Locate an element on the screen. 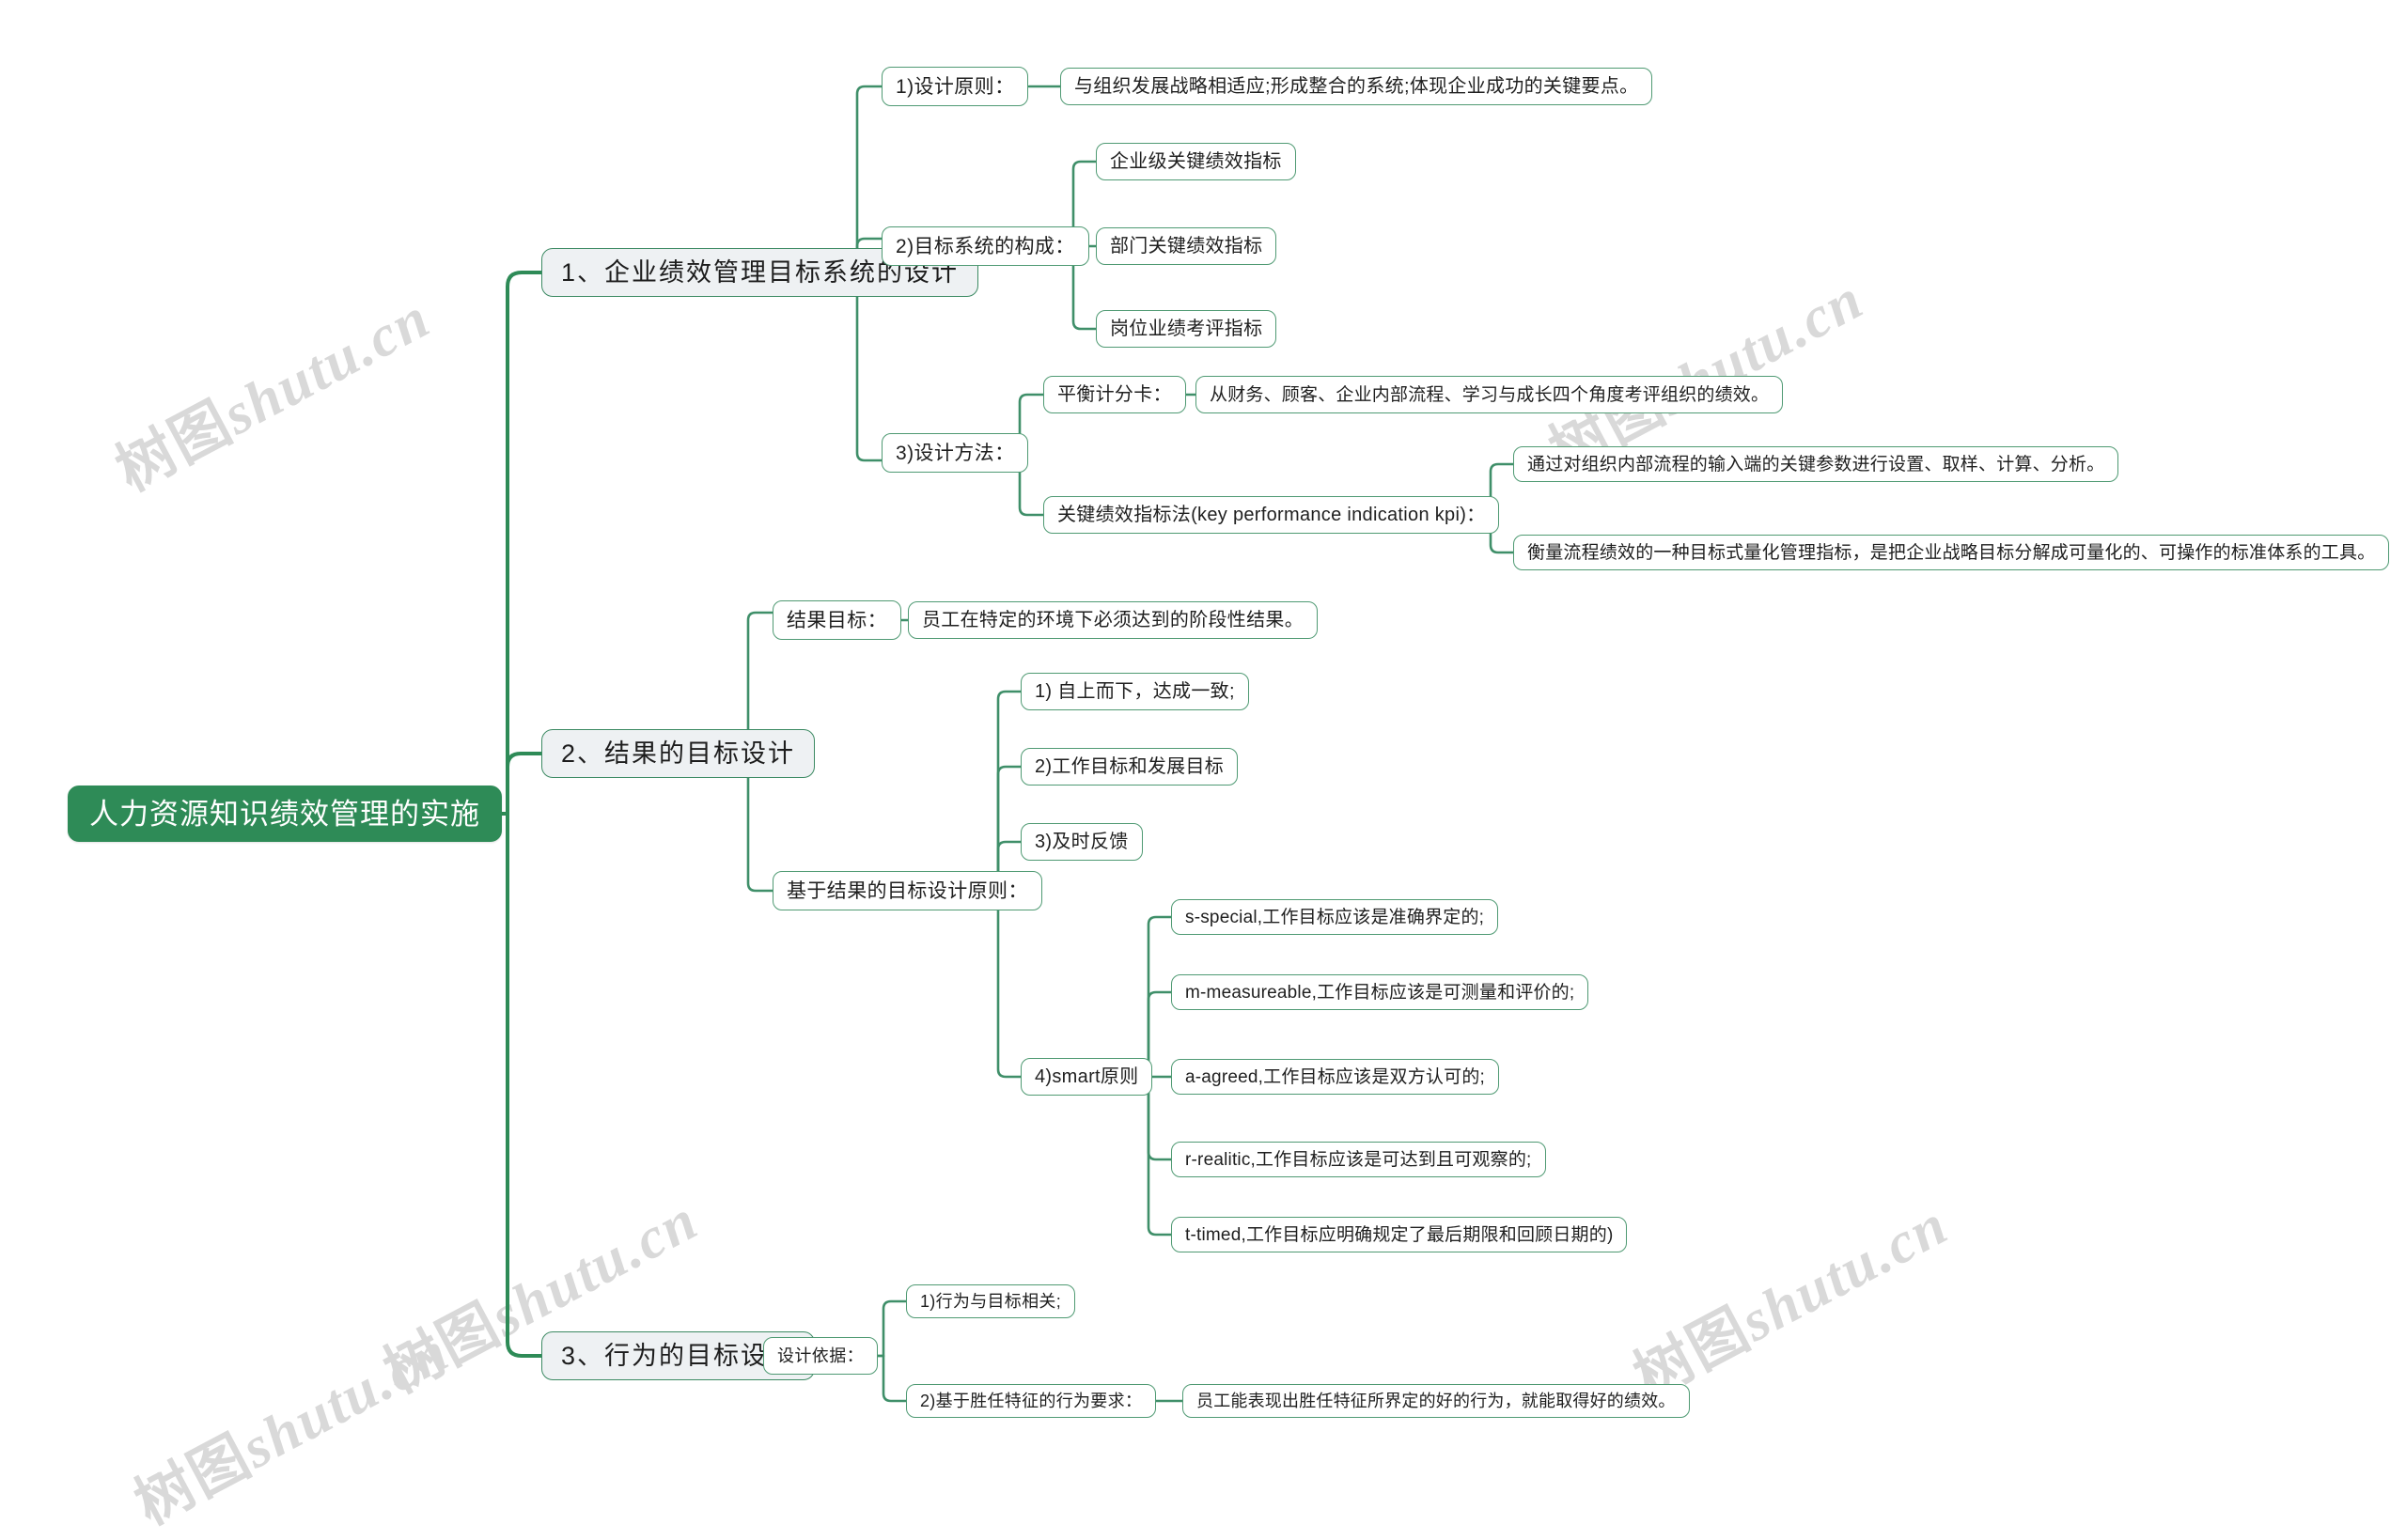 This screenshot has width=2406, height=1540. node-balanced-scorecard: 平衡计分卡： is located at coordinates (1114, 394).